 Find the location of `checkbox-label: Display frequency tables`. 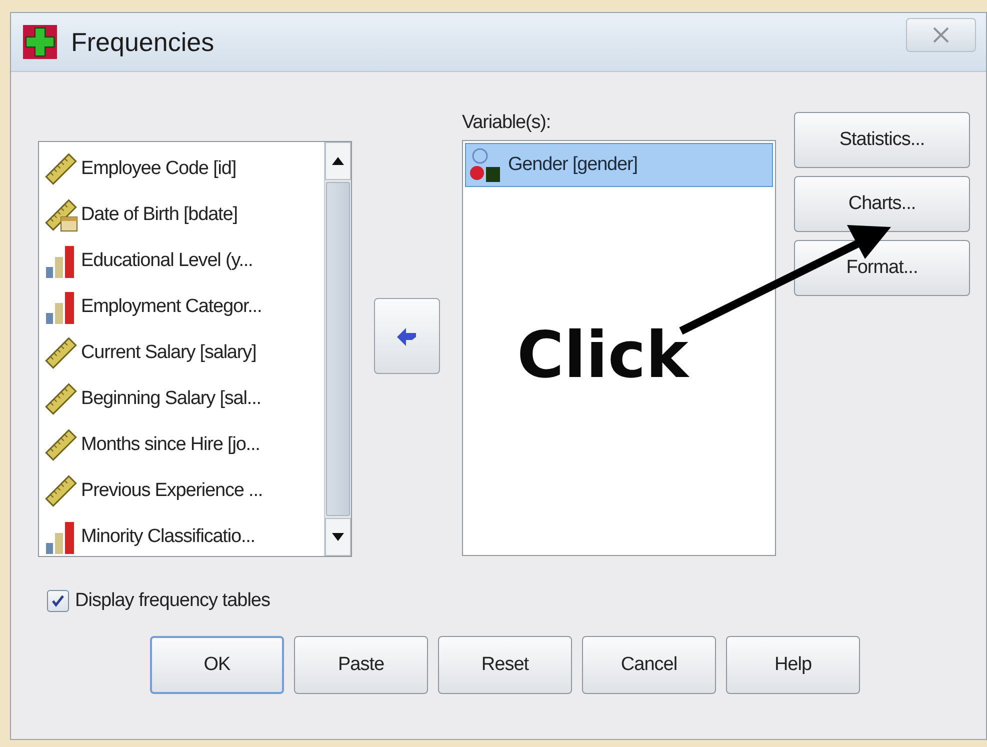

checkbox-label: Display frequency tables is located at coordinates (172, 601).